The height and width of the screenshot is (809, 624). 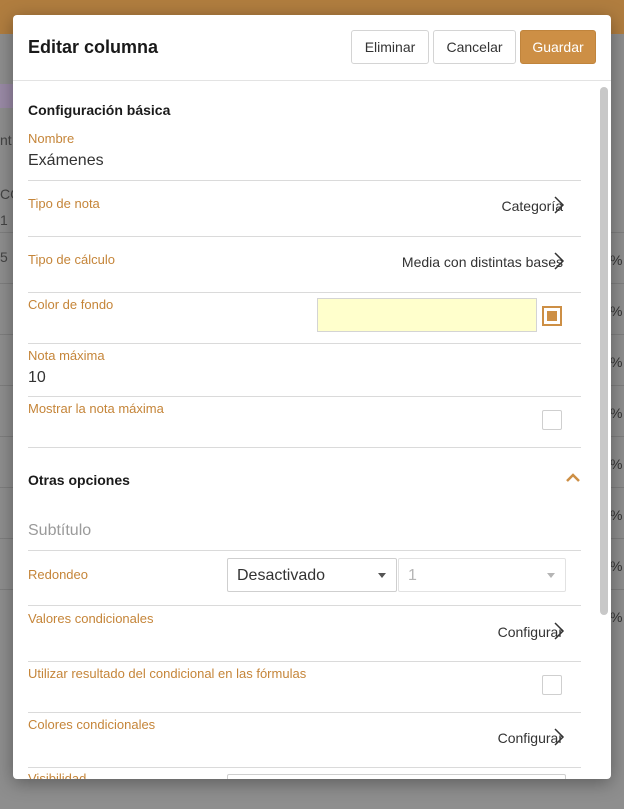 What do you see at coordinates (573, 478) in the screenshot?
I see `chevron-up-icon` at bounding box center [573, 478].